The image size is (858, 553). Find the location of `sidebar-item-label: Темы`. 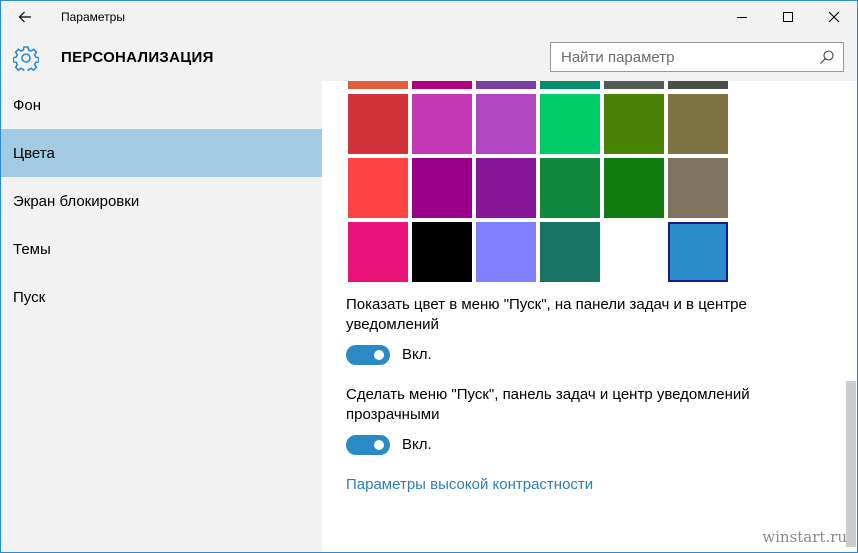

sidebar-item-label: Темы is located at coordinates (32, 249).